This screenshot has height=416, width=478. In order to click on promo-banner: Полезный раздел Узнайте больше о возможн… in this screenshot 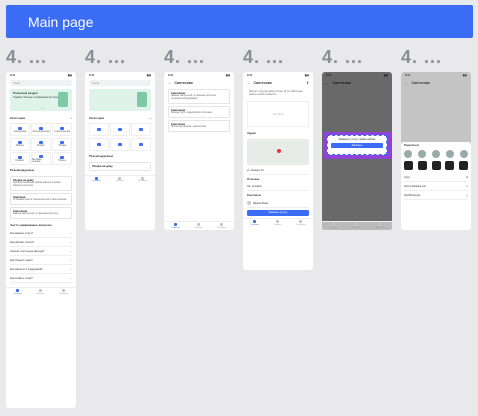, I will do `click(41, 100)`.